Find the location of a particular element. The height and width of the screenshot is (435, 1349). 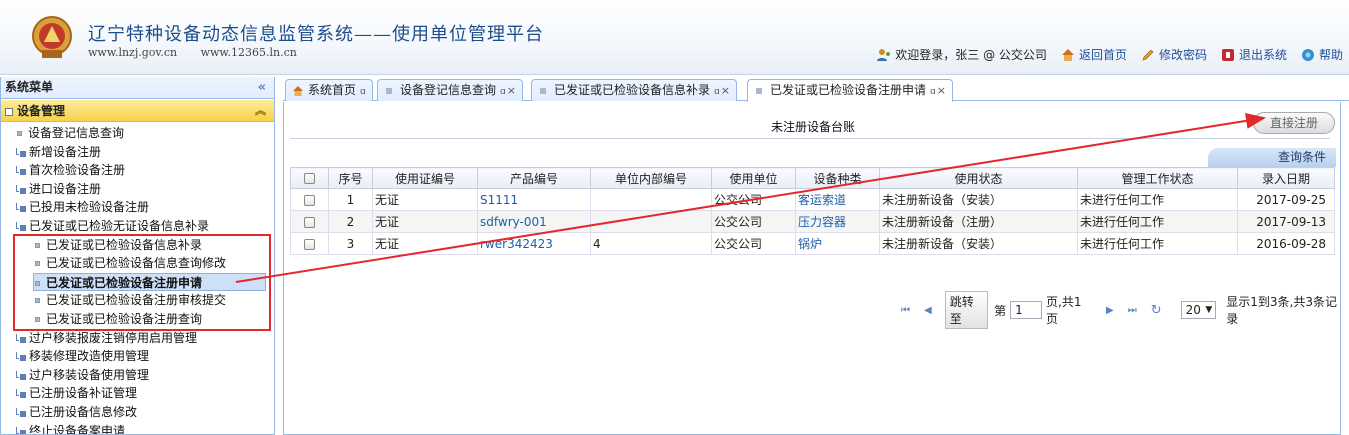

cell-product-no: sdfwry-001 is located at coordinates (534, 221).